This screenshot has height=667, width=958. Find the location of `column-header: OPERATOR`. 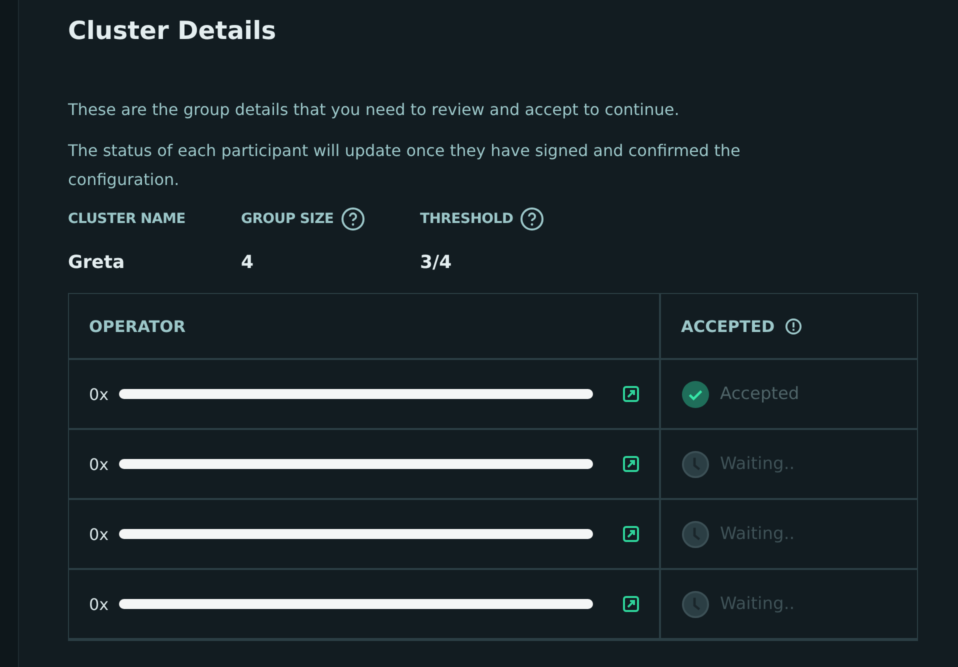

column-header: OPERATOR is located at coordinates (137, 326).